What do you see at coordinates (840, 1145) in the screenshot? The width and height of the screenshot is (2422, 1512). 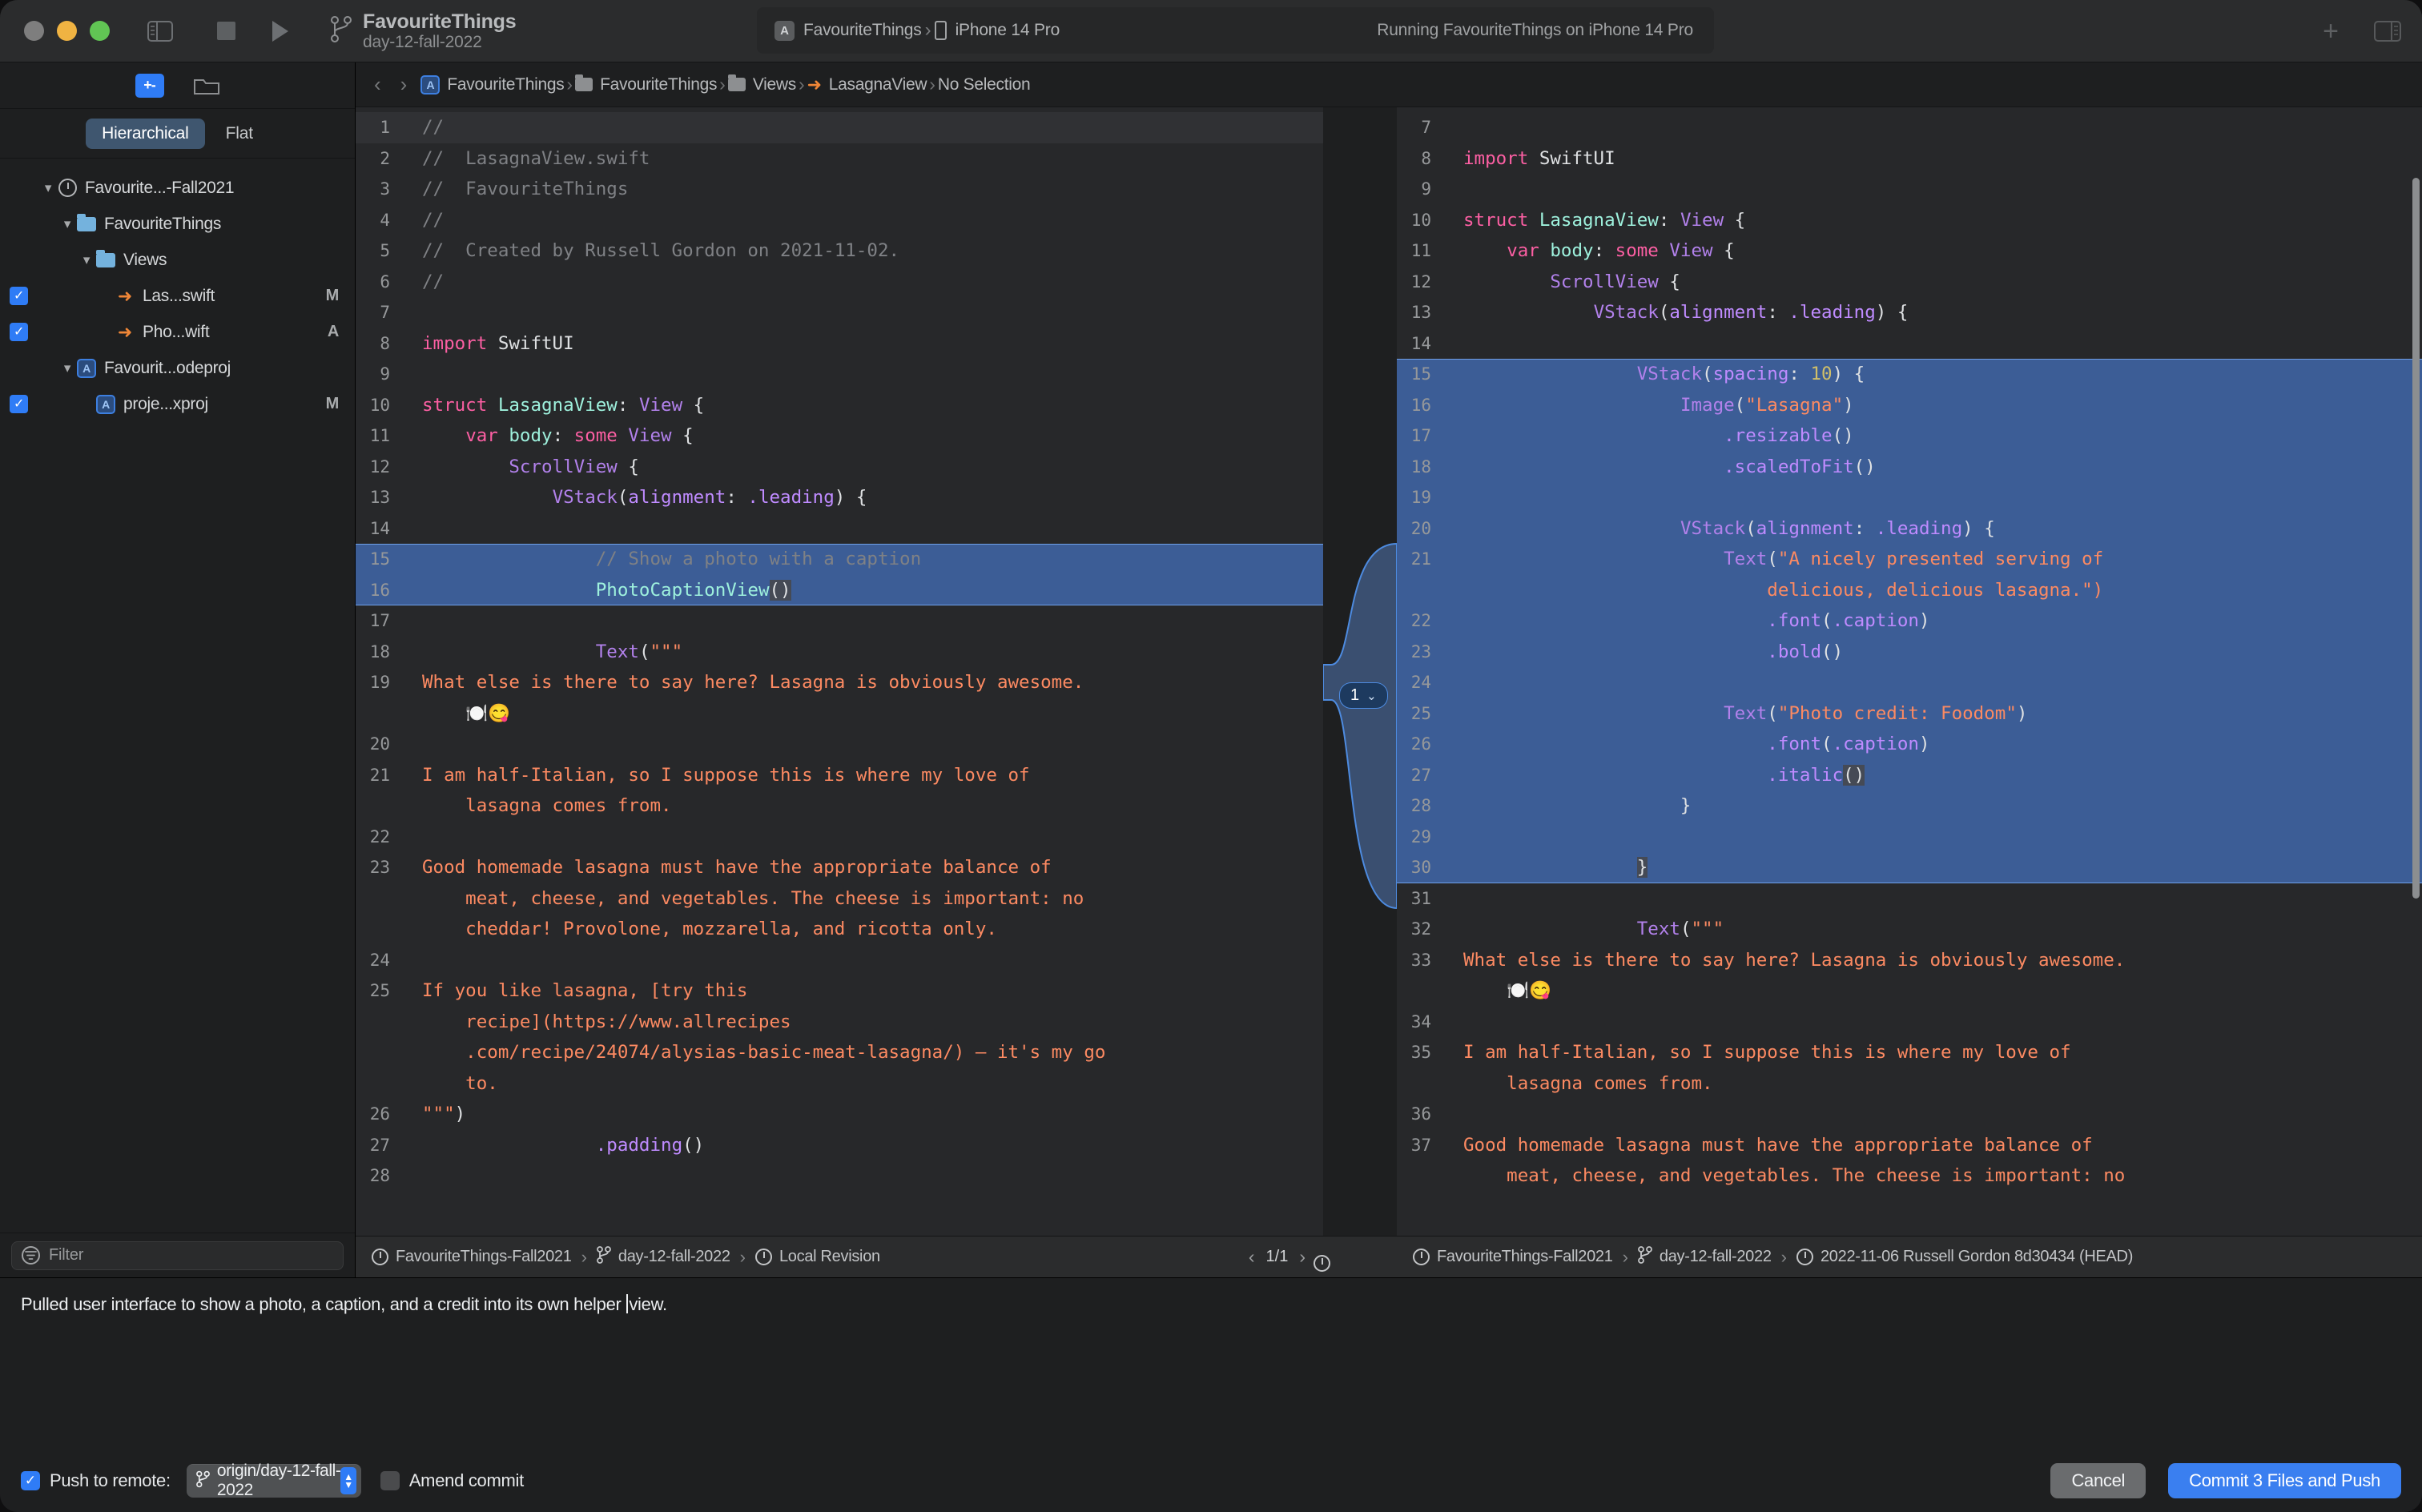 I see `code-line: 27 .padding()` at bounding box center [840, 1145].